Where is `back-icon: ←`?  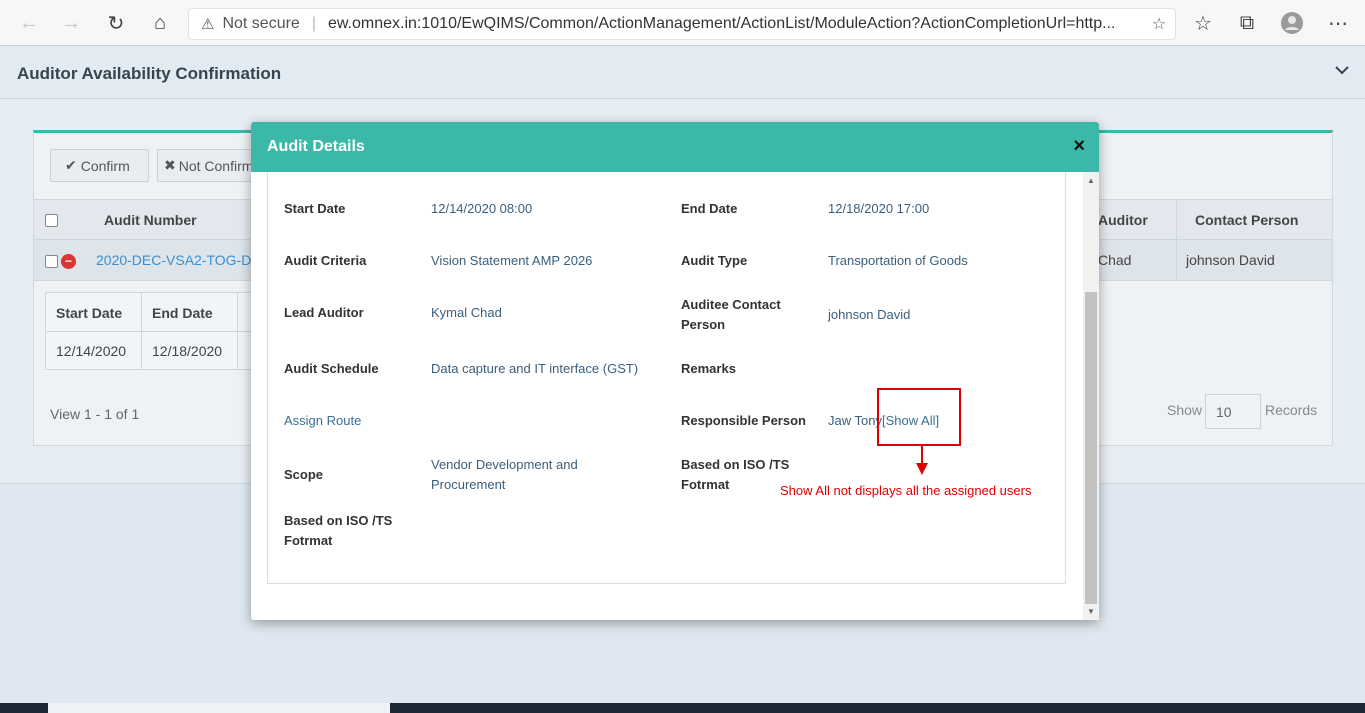 back-icon: ← is located at coordinates (29, 23).